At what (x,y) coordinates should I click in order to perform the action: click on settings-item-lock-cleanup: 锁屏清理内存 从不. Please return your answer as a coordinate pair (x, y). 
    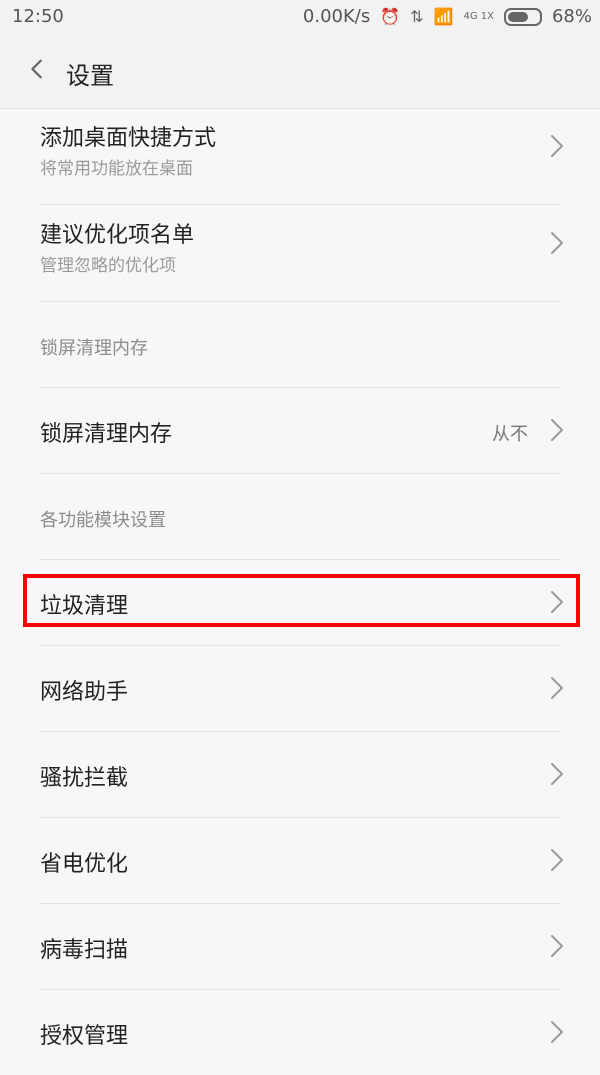
    Looking at the image, I should click on (300, 430).